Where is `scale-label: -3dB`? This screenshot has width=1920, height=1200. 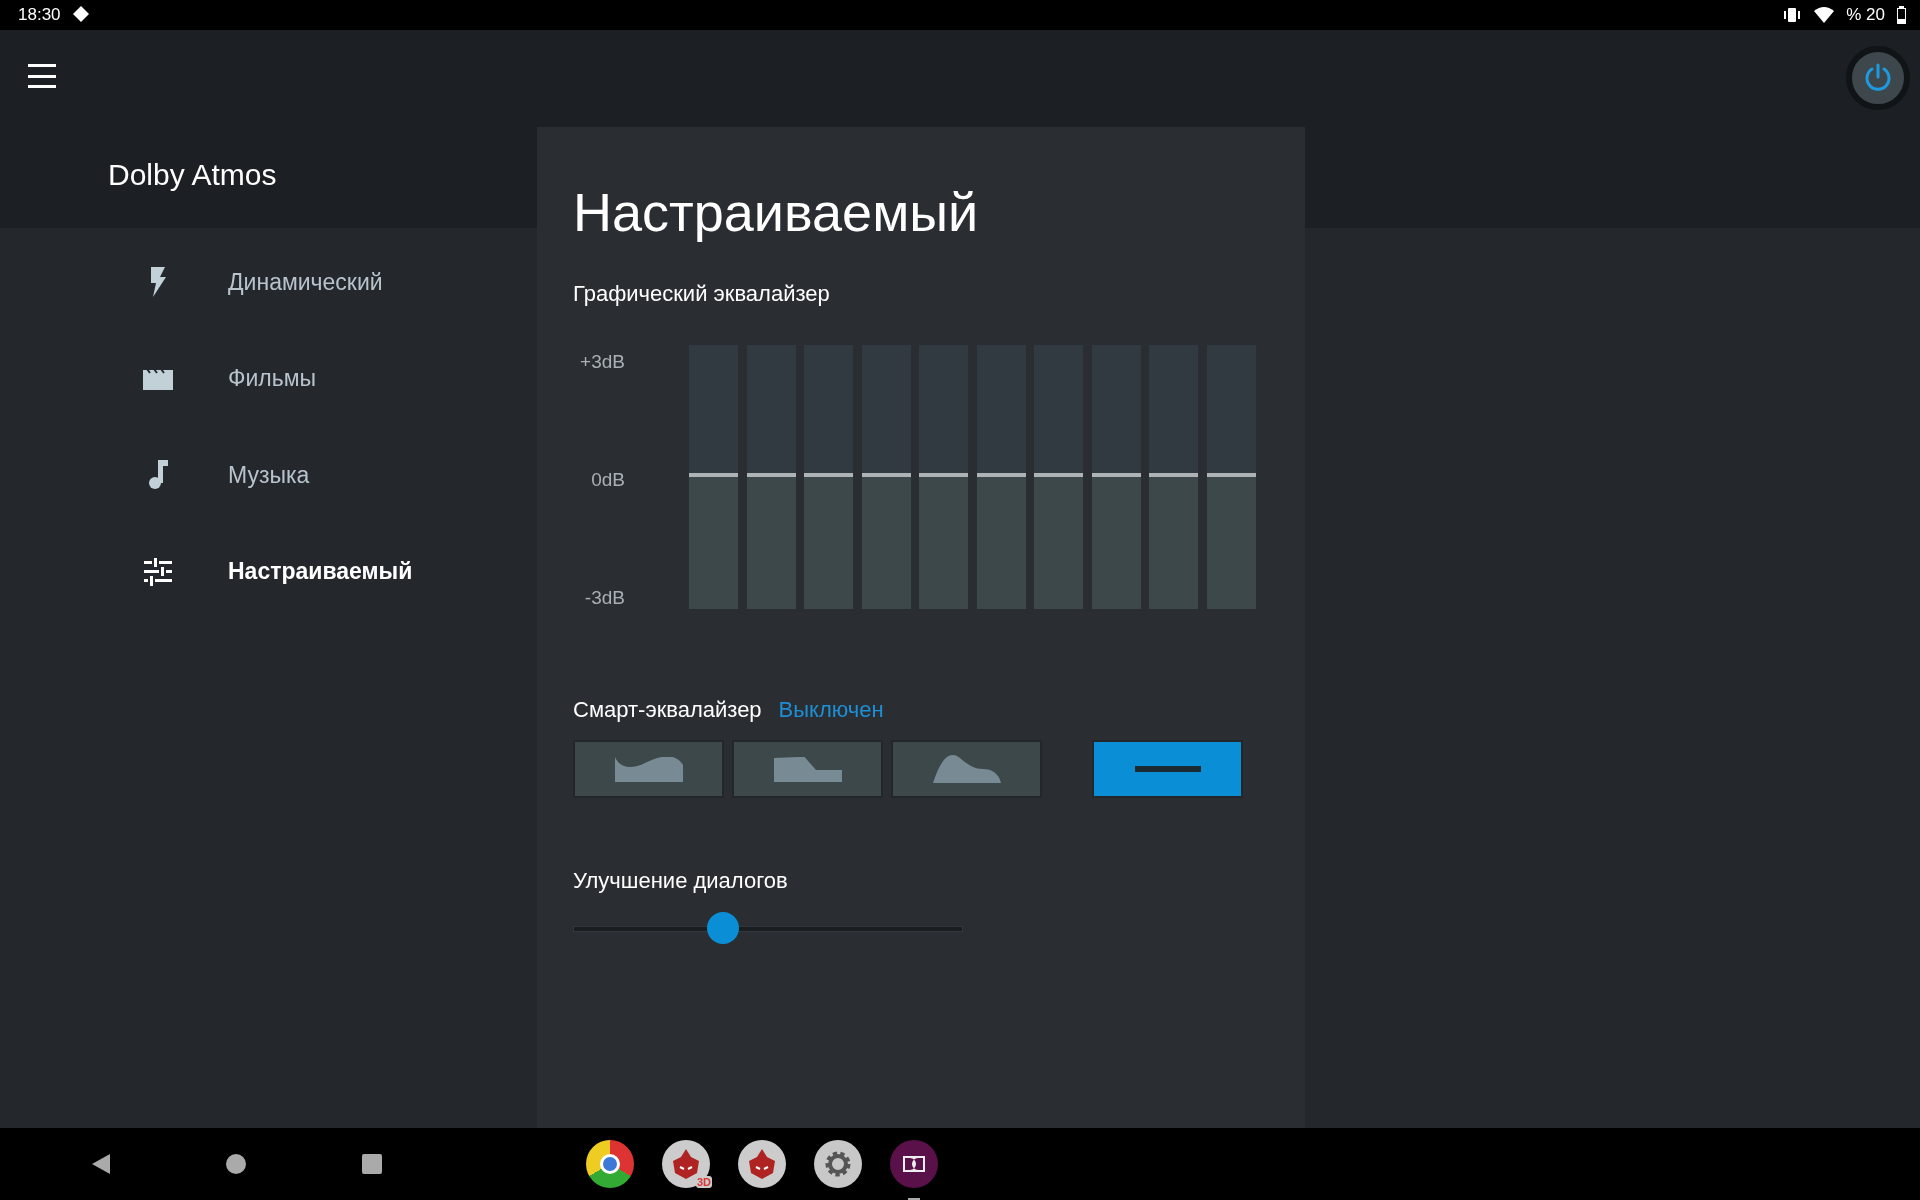 scale-label: -3dB is located at coordinates (604, 598).